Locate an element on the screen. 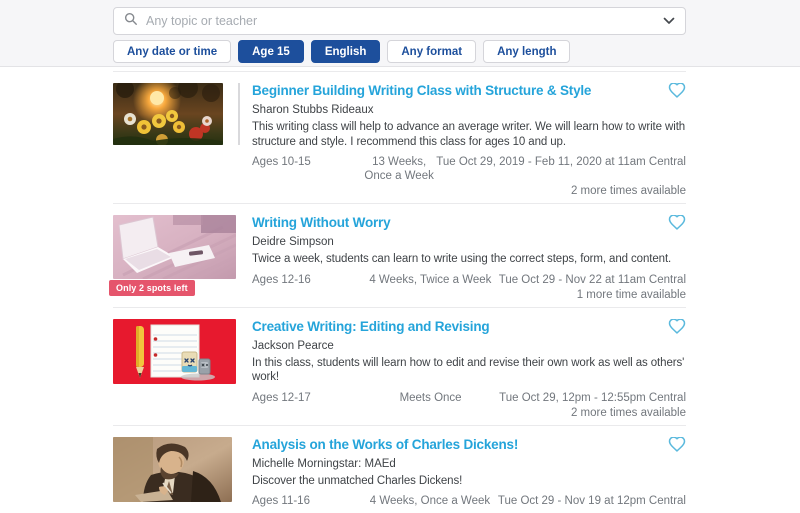  ages-range: Ages 12-16 is located at coordinates (307, 280).